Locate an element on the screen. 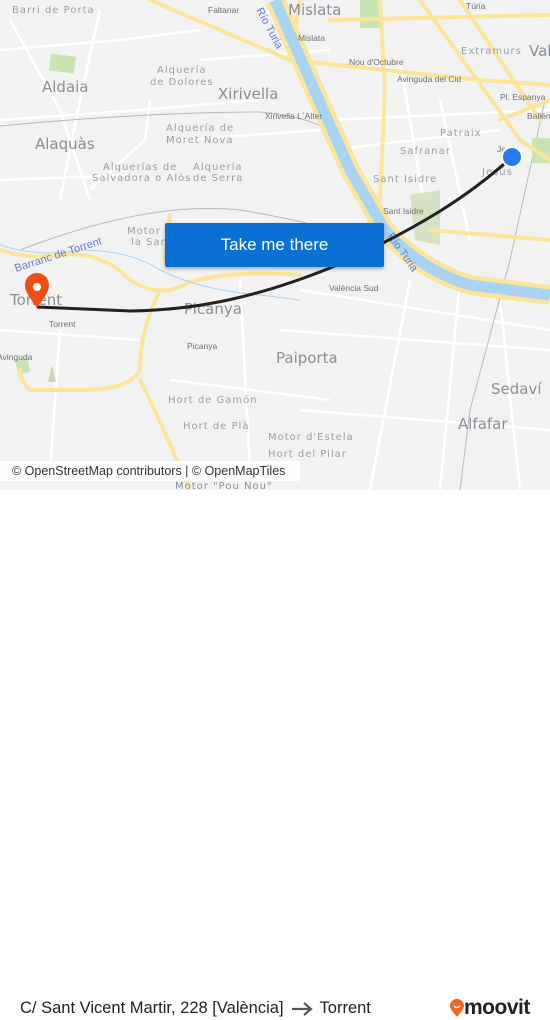 Image resolution: width=550 pixels, height=1020 pixels. place-label: Alquería de is located at coordinates (200, 128).